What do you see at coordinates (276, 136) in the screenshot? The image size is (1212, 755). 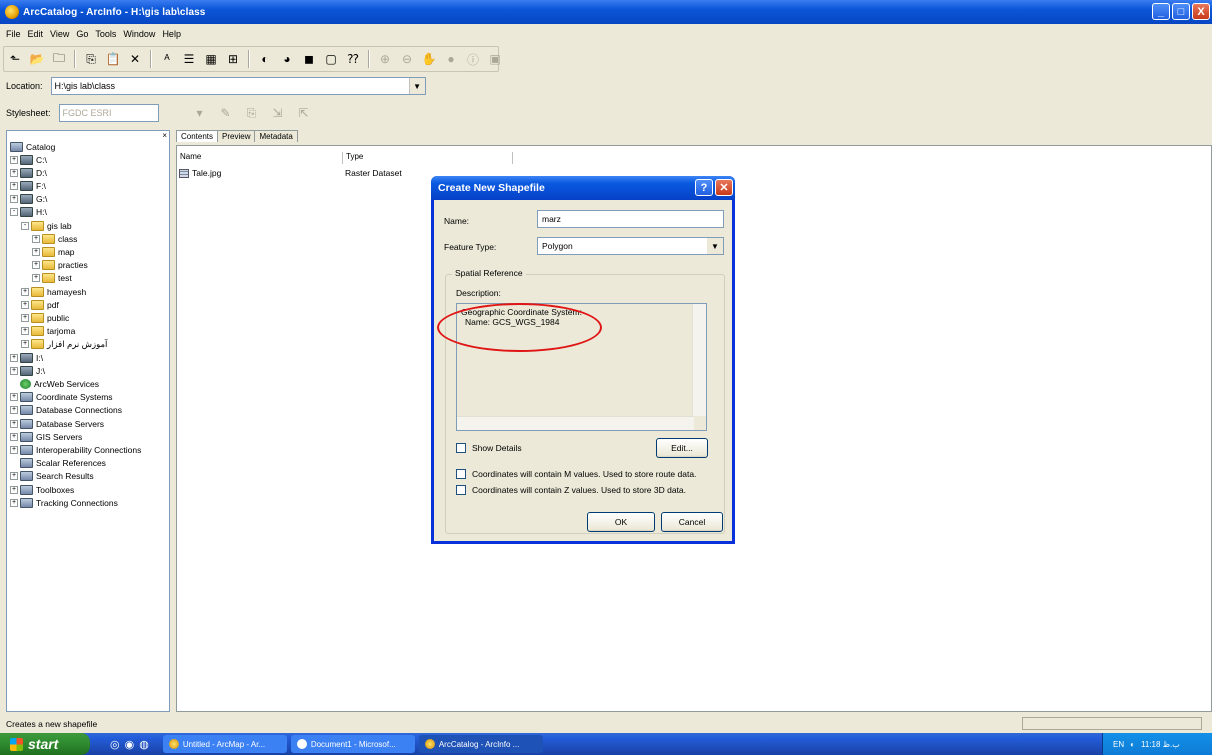 I see `tab-metadata: Metadata` at bounding box center [276, 136].